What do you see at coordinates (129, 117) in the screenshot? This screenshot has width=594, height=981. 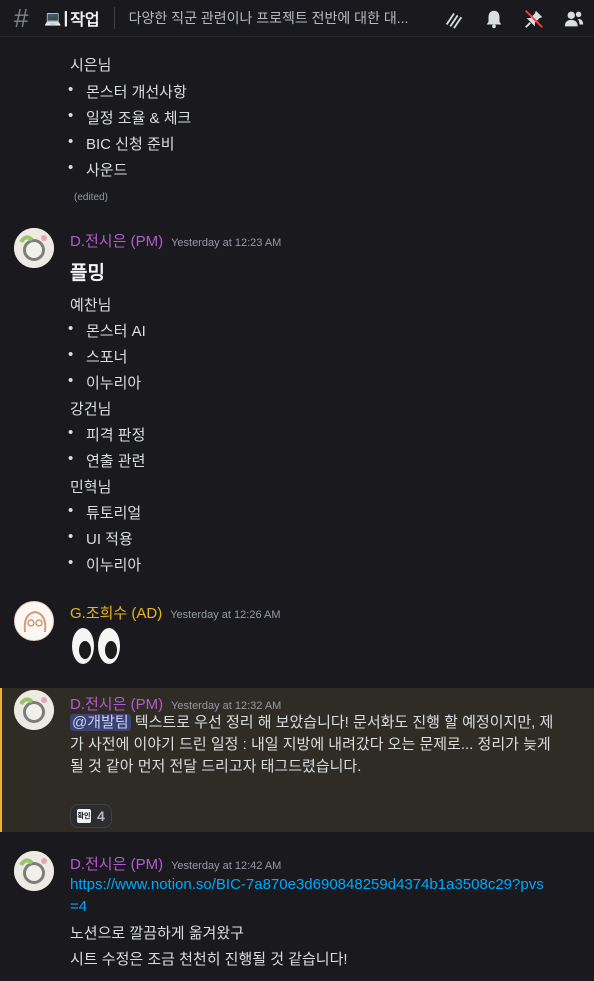 I see `list-item: 일정 조율 & 체크` at bounding box center [129, 117].